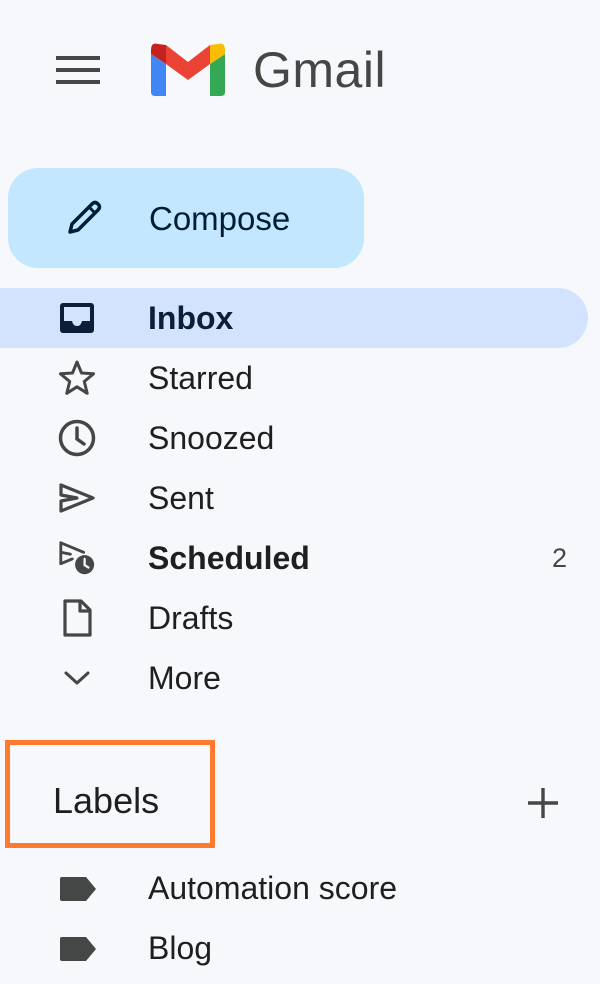  I want to click on main-menu-button, so click(78, 70).